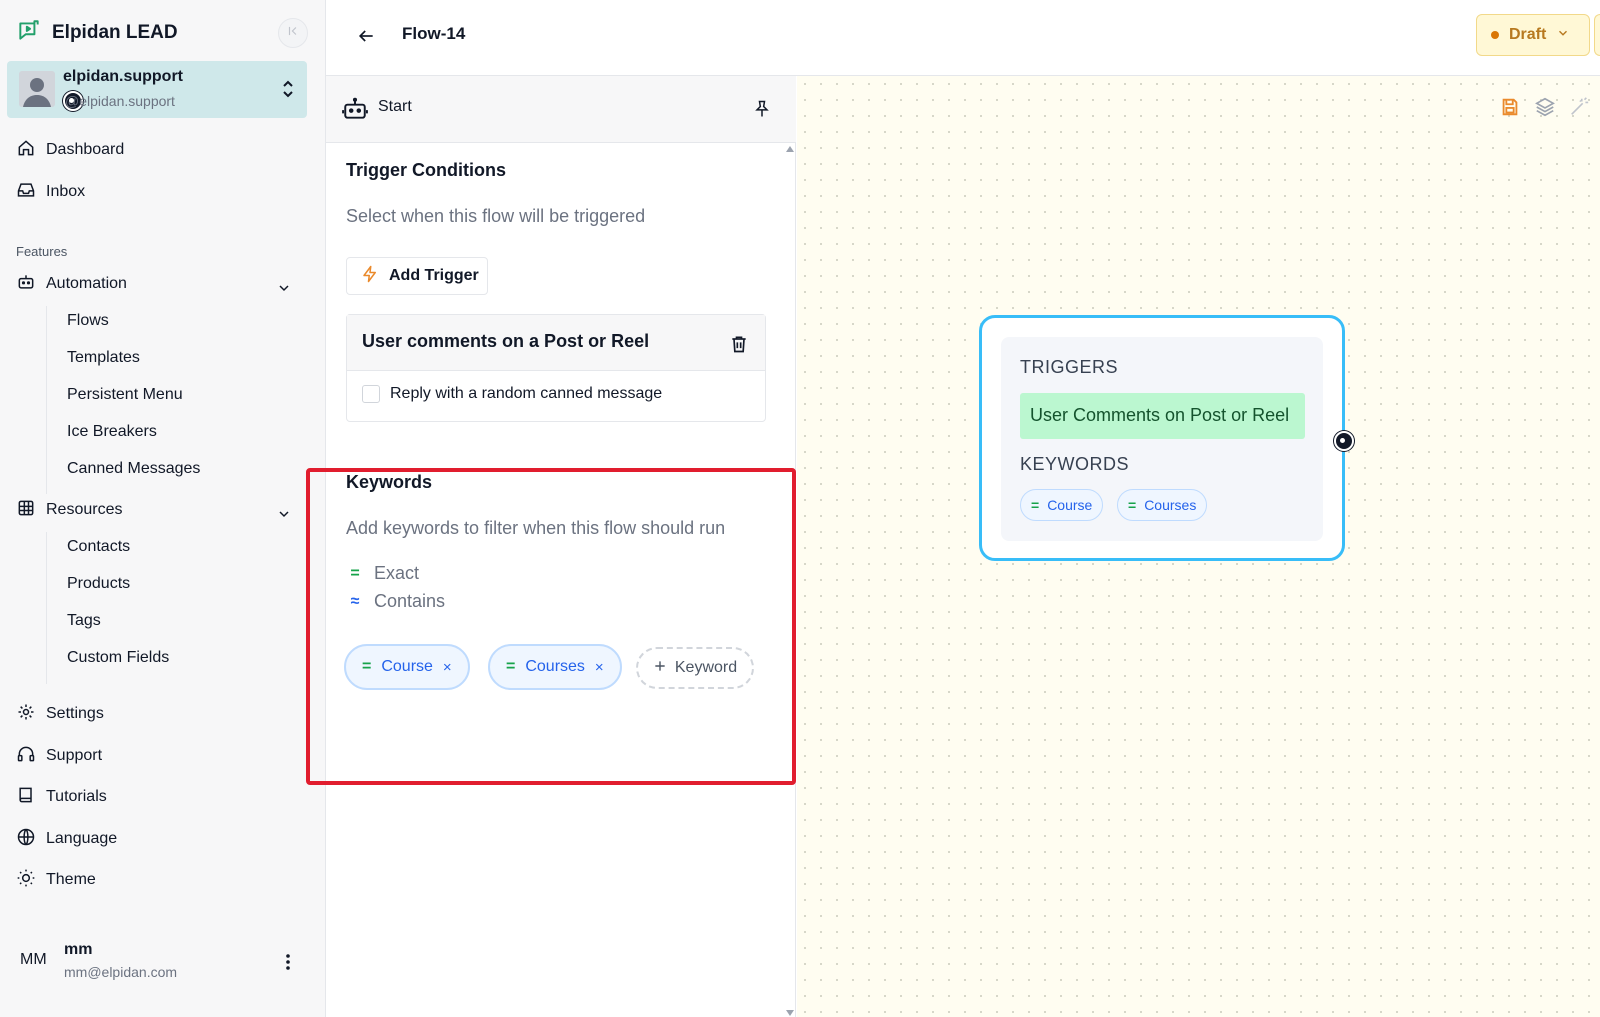  I want to click on nav-tutorials: Tutorials, so click(61, 797).